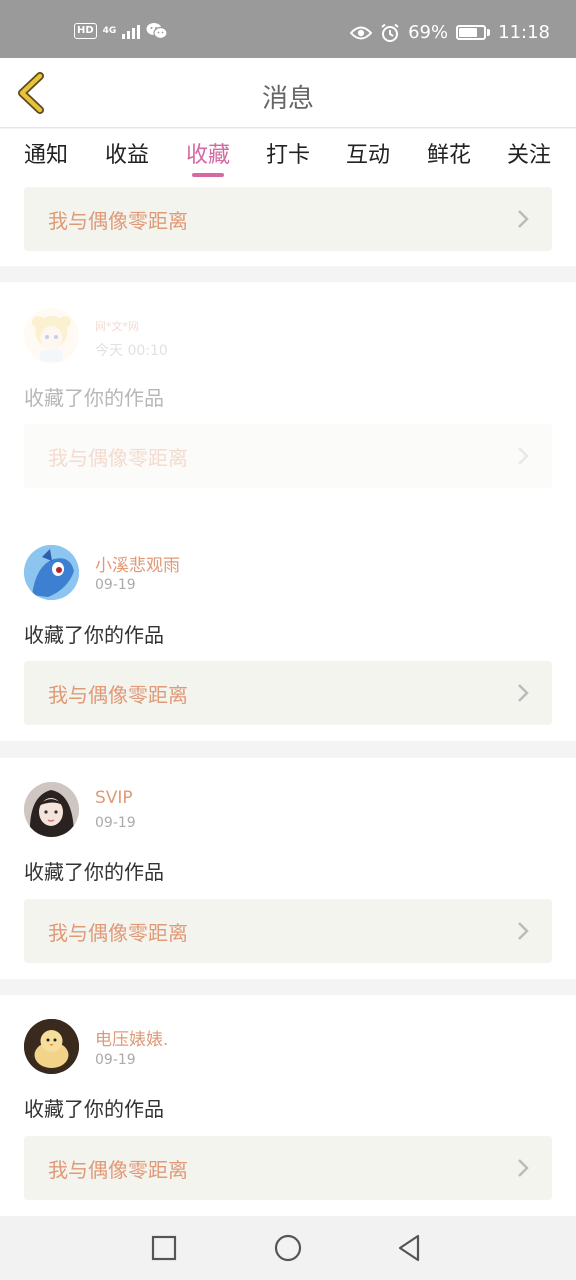  I want to click on home-icon, so click(288, 1248).